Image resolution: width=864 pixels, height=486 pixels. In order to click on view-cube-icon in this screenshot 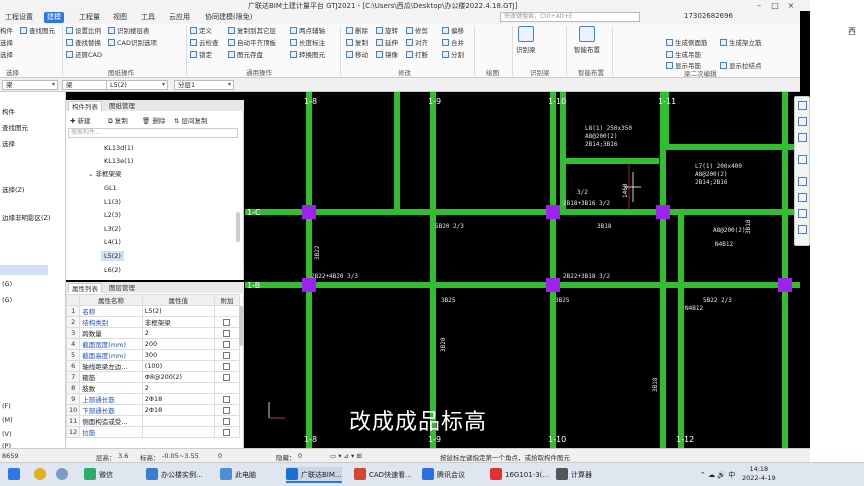, I will do `click(802, 159)`.